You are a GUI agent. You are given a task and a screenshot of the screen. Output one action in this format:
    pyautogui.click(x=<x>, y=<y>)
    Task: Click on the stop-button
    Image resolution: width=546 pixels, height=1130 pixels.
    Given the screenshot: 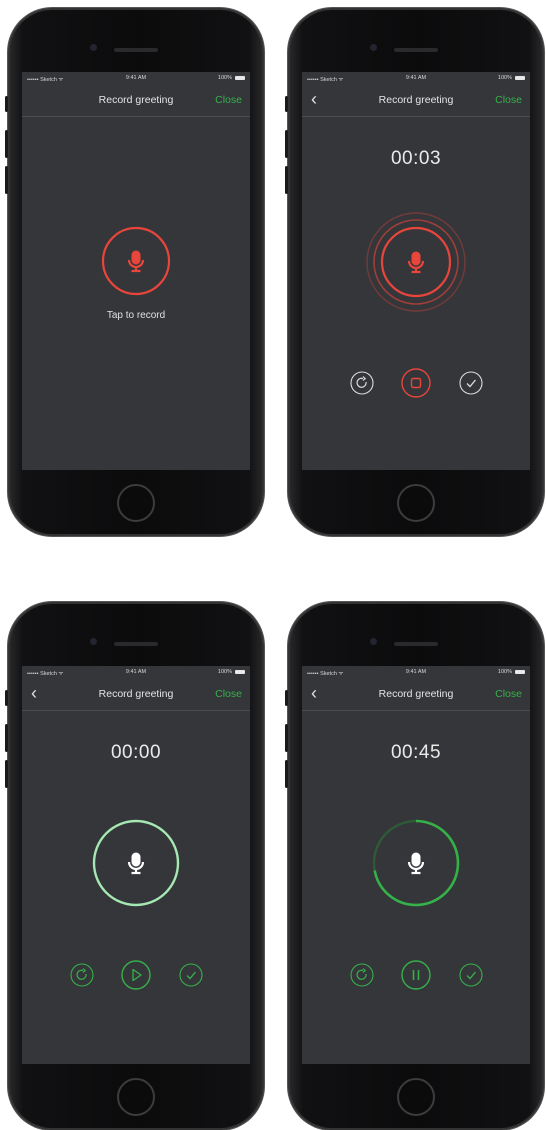 What is the action you would take?
    pyautogui.click(x=416, y=383)
    